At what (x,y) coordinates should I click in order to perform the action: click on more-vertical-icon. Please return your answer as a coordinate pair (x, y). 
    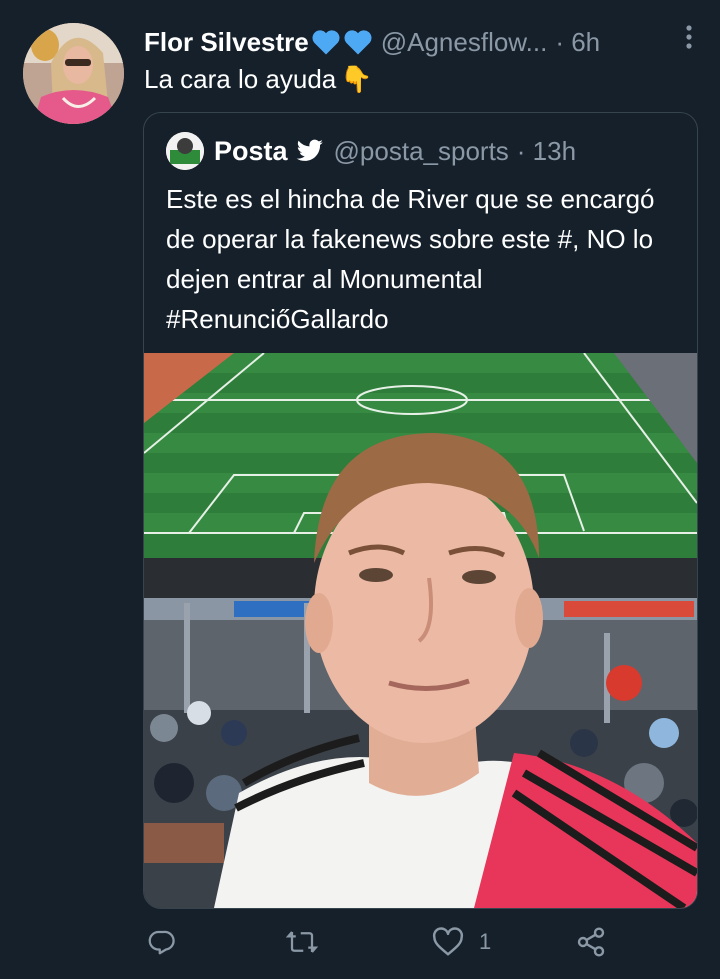
    Looking at the image, I should click on (689, 40).